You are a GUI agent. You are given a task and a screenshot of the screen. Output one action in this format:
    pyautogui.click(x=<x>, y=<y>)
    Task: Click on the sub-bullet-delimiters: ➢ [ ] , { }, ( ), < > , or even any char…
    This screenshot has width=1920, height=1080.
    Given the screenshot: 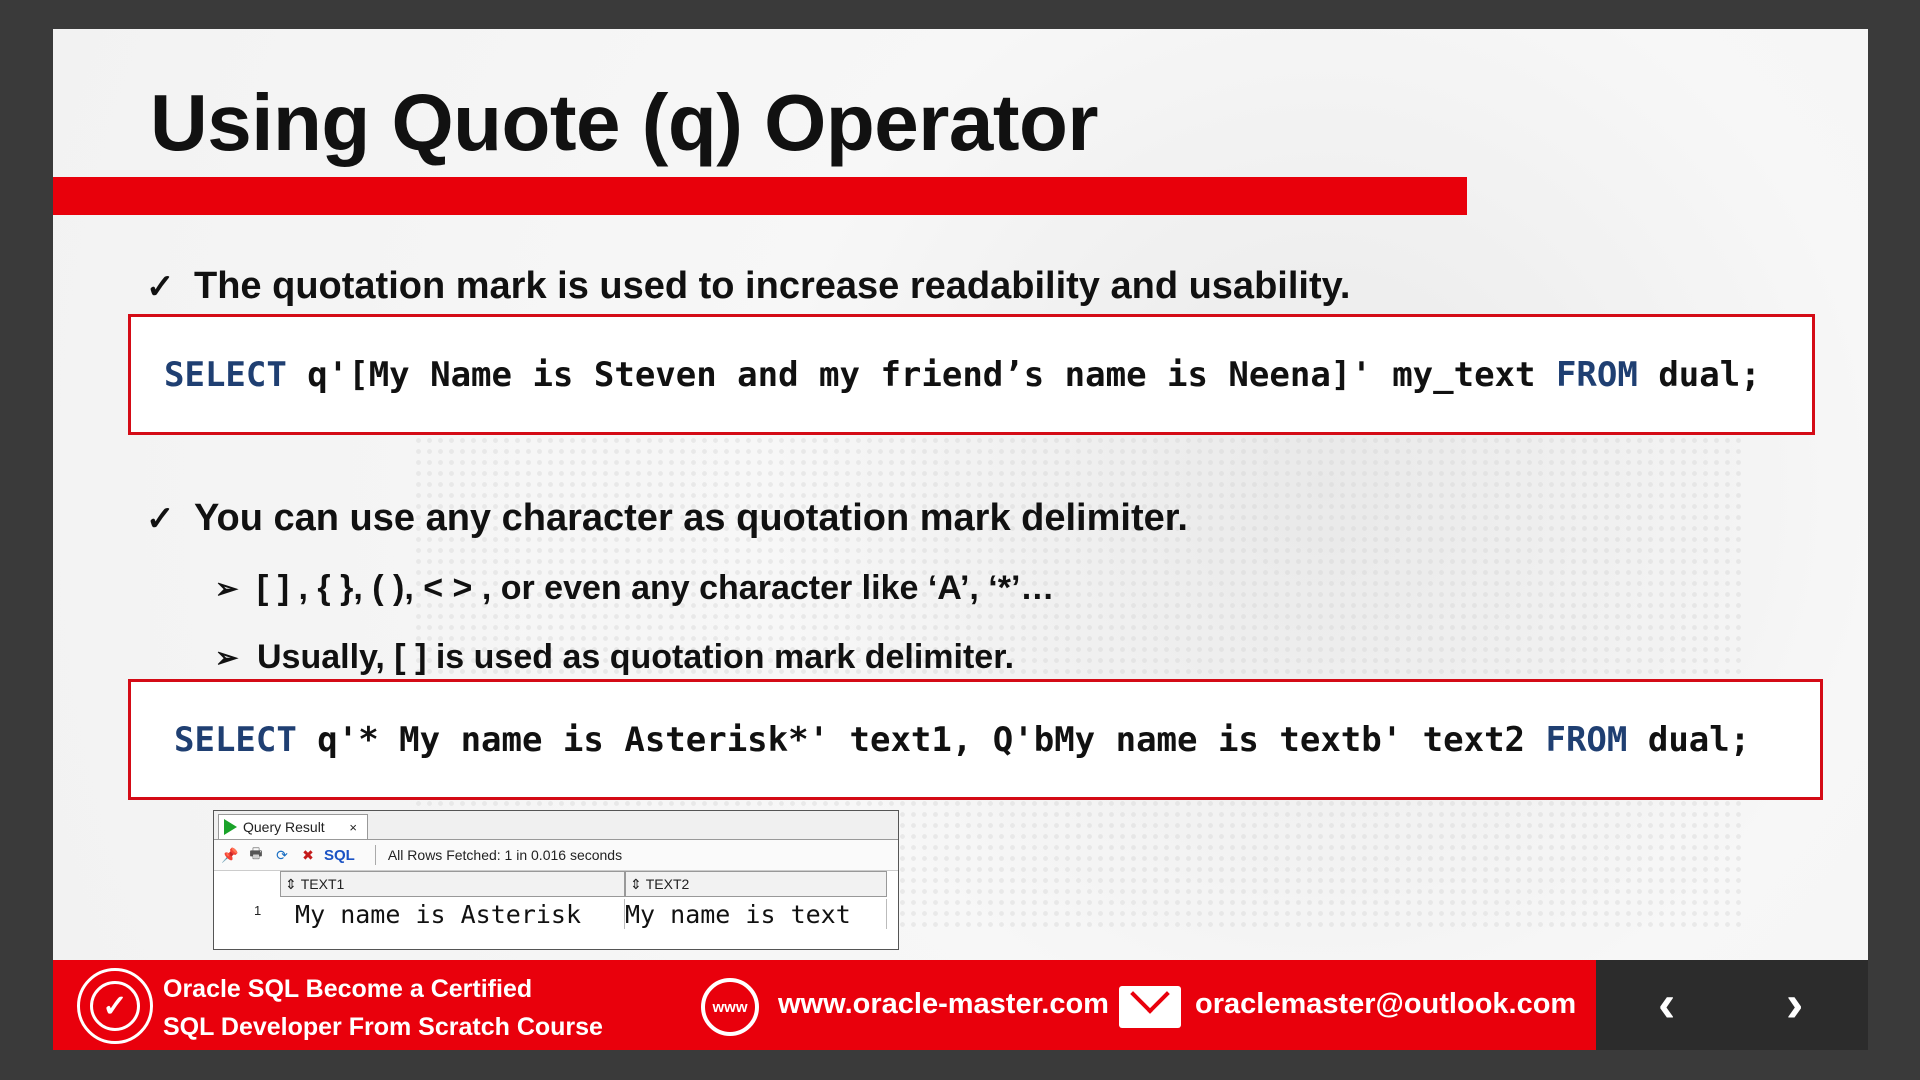 What is the action you would take?
    pyautogui.click(x=634, y=588)
    